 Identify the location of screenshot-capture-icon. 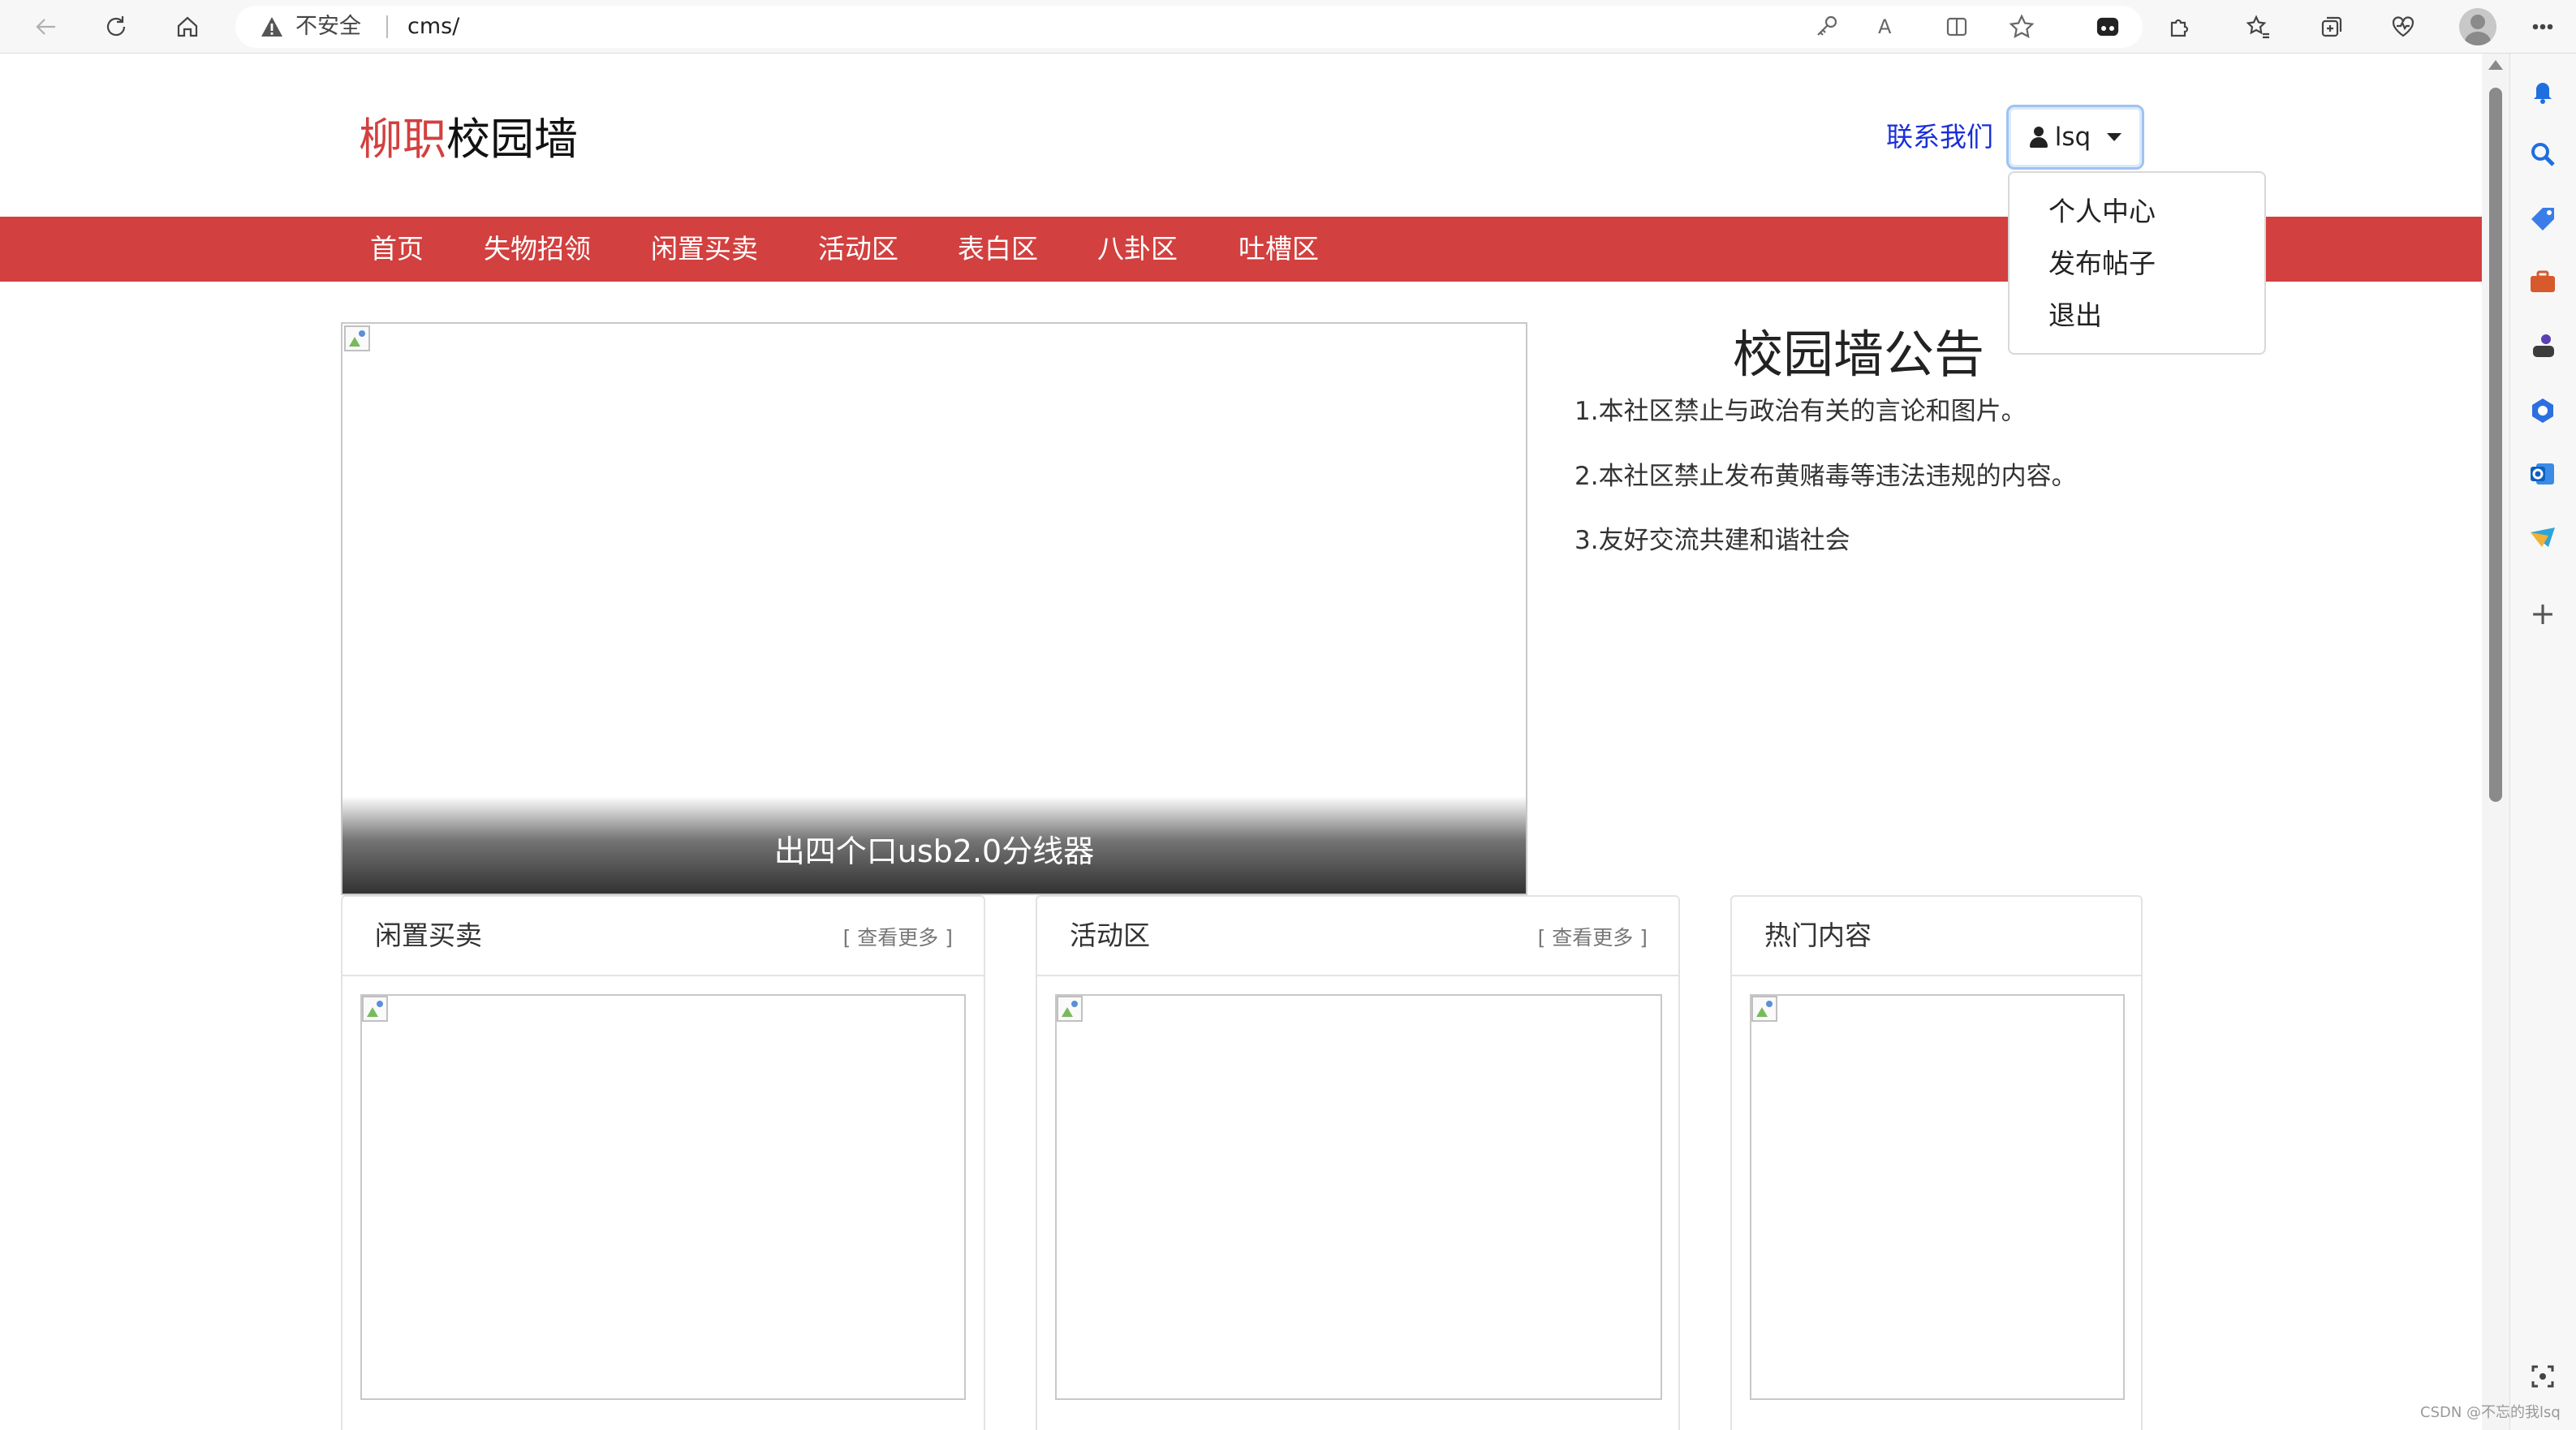
(2542, 1376).